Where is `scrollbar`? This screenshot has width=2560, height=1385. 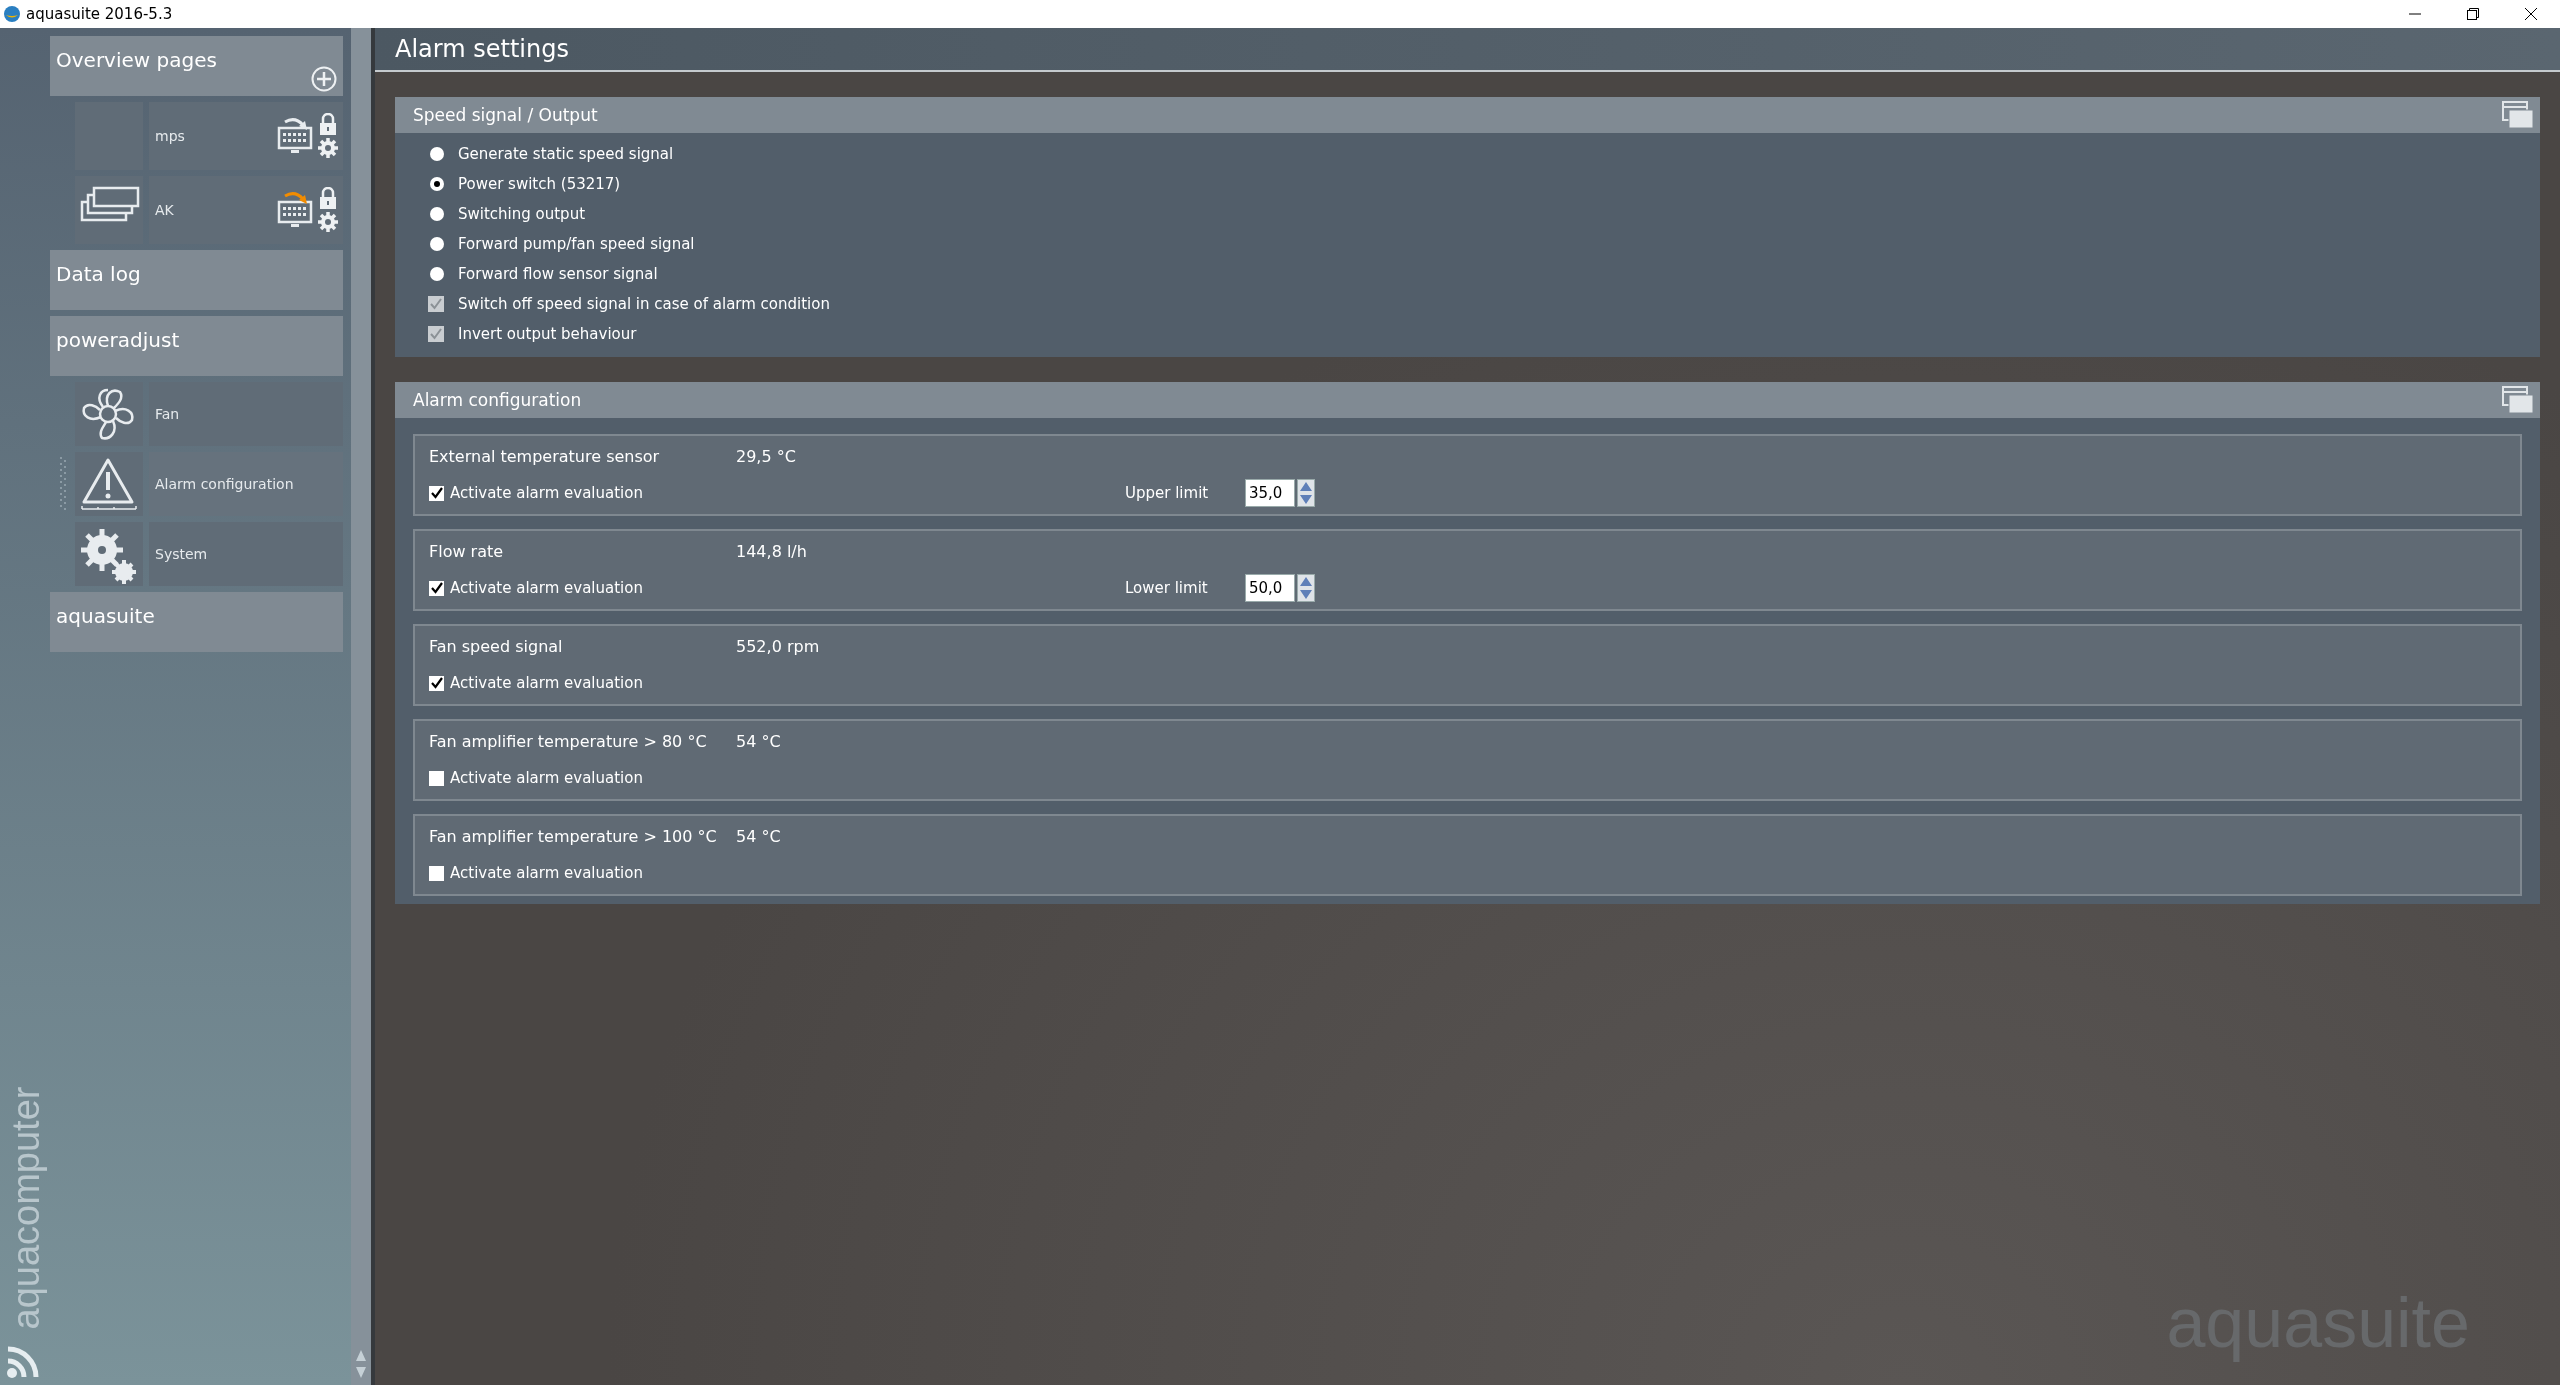 scrollbar is located at coordinates (361, 706).